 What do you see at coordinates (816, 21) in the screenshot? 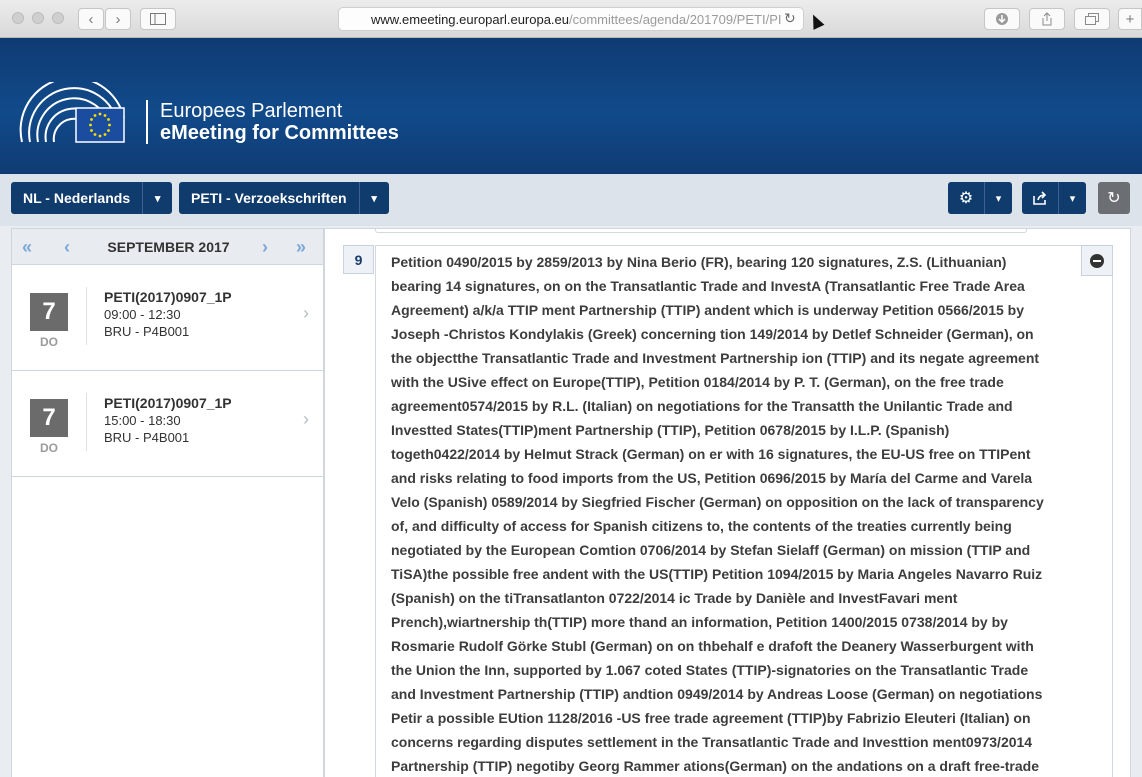
I see `mouse-cursor` at bounding box center [816, 21].